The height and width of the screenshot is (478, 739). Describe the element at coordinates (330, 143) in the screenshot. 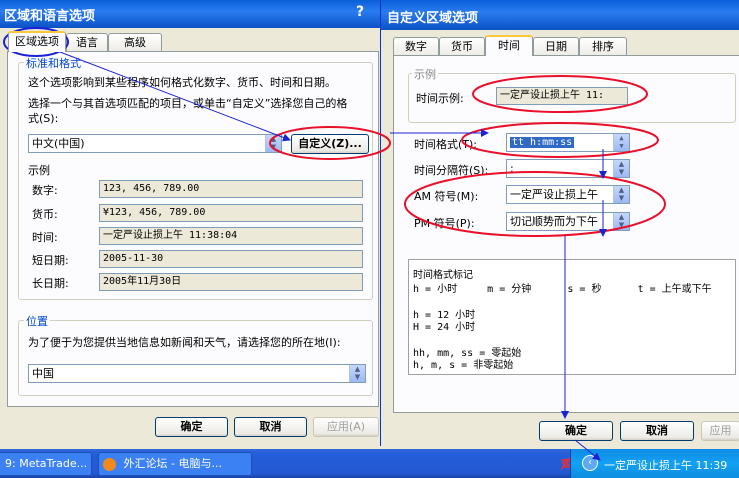

I see `annotation-ellipse-customize` at that location.